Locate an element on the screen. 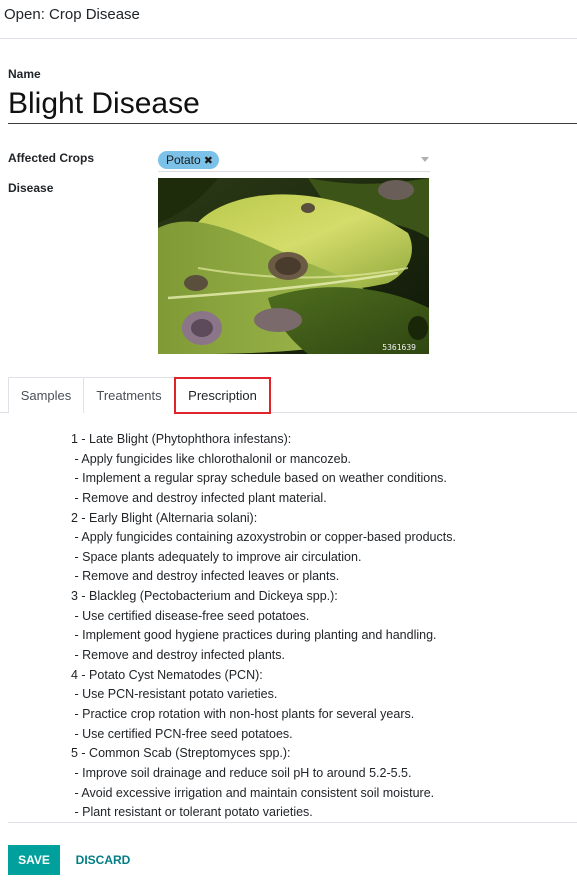  prescription-line: - Use certified PCN-free seed potatoes. is located at coordinates (182, 733).